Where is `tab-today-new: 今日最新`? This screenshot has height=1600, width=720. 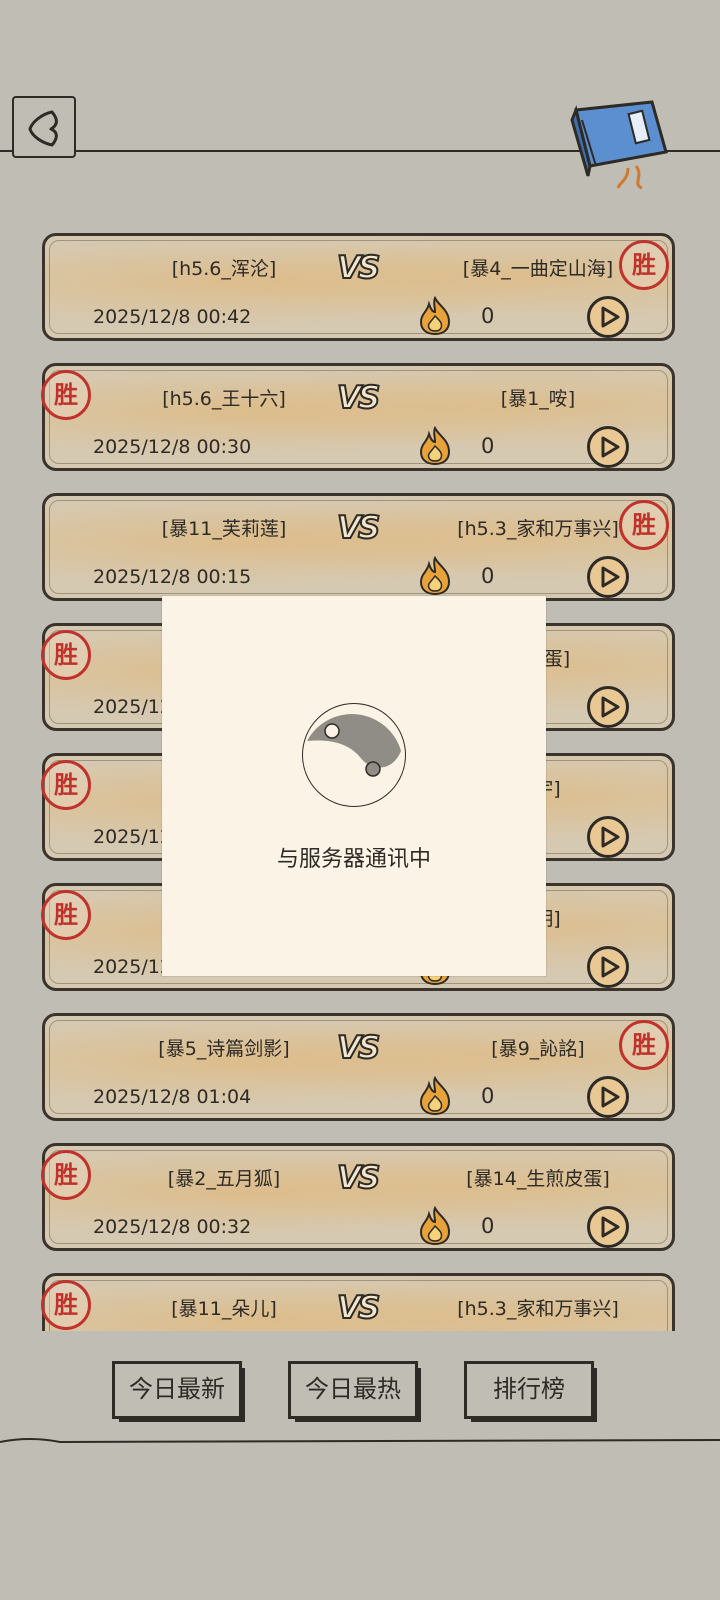
tab-today-new: 今日最新 is located at coordinates (178, 1391).